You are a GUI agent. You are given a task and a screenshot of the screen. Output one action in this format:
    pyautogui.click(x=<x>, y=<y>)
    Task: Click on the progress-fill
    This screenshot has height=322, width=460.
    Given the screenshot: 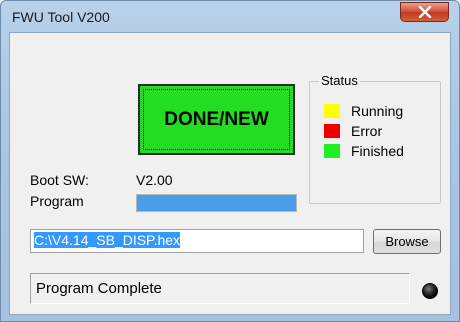 What is the action you would take?
    pyautogui.click(x=216, y=203)
    